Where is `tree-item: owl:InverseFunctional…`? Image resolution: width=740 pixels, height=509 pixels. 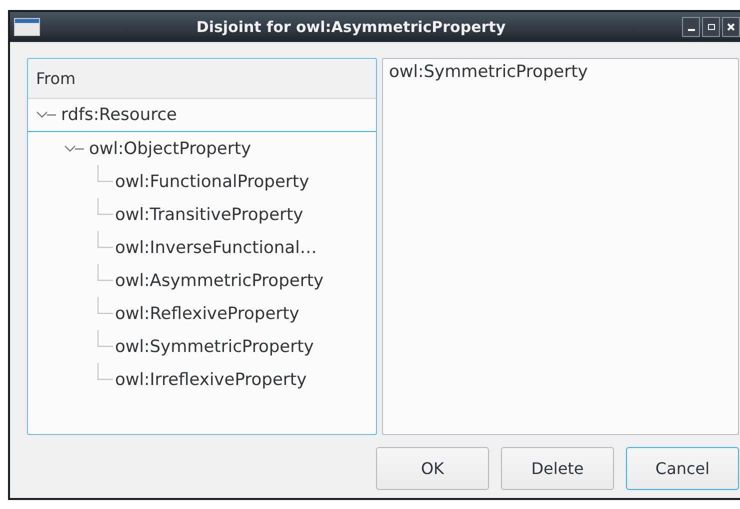
tree-item: owl:InverseFunctional… is located at coordinates (202, 247).